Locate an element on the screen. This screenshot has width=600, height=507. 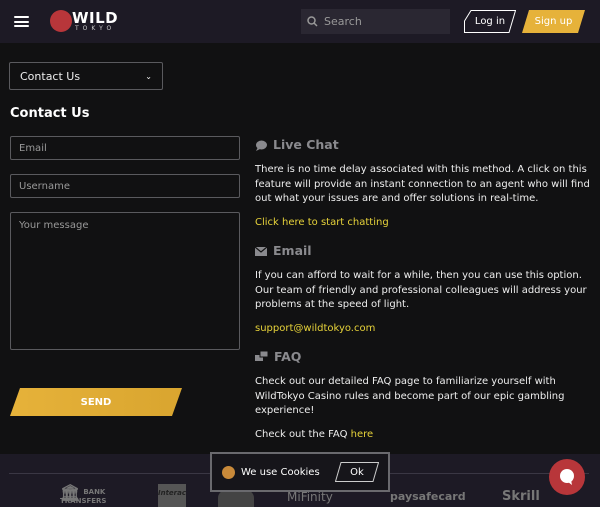
support-email-link: support@wildtokyo.com is located at coordinates (425, 329).